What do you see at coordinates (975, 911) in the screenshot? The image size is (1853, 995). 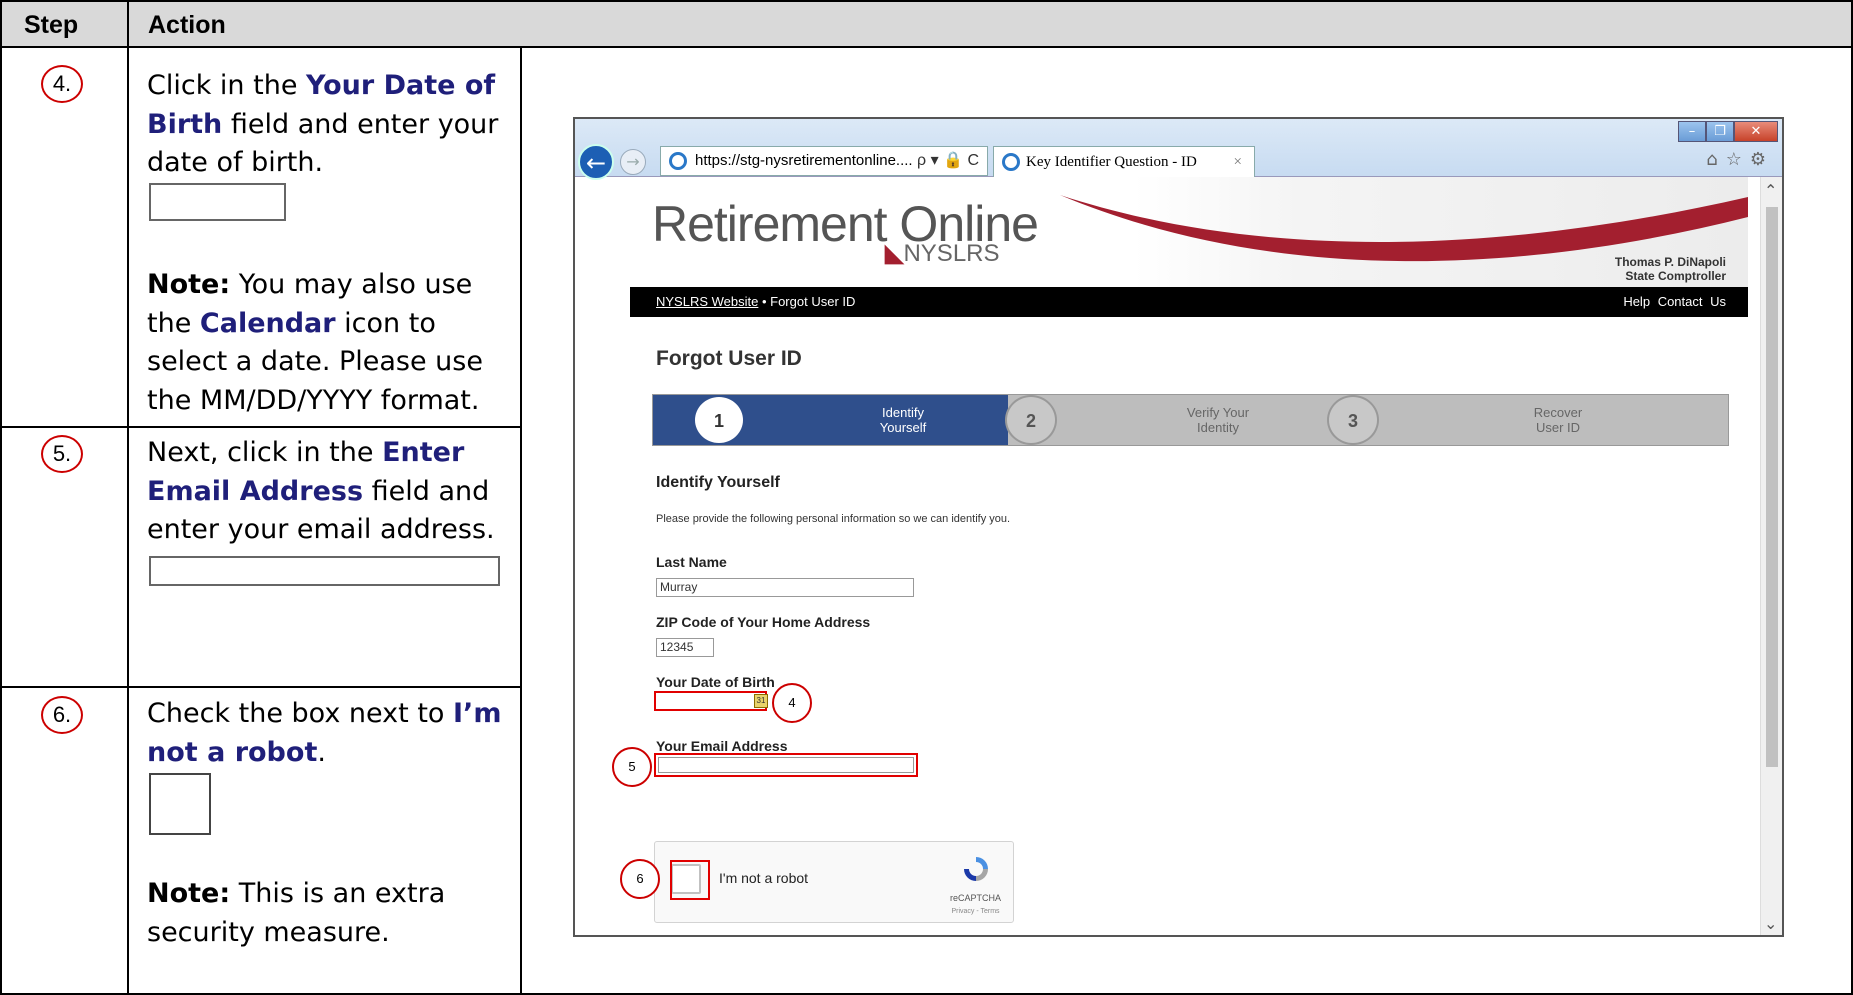 I see `recaptcha-links: Privacy - Terms` at bounding box center [975, 911].